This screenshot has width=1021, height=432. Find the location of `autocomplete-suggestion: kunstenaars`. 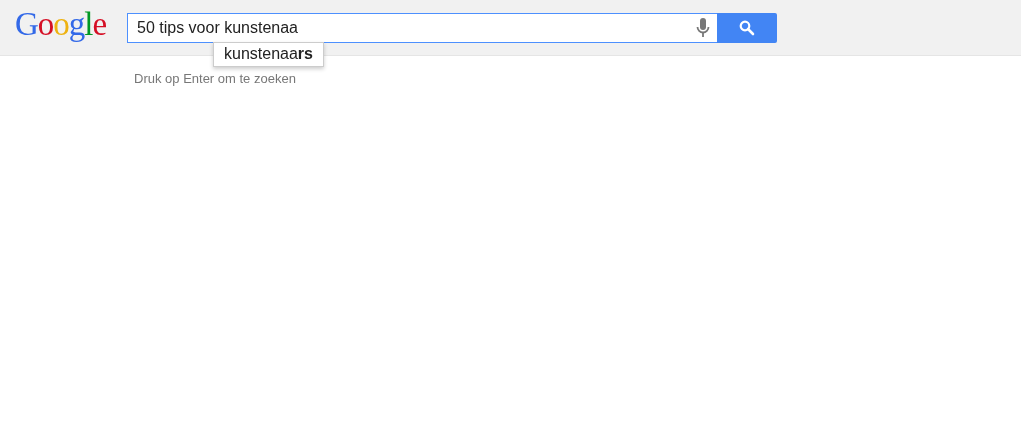

autocomplete-suggestion: kunstenaars is located at coordinates (268, 54).